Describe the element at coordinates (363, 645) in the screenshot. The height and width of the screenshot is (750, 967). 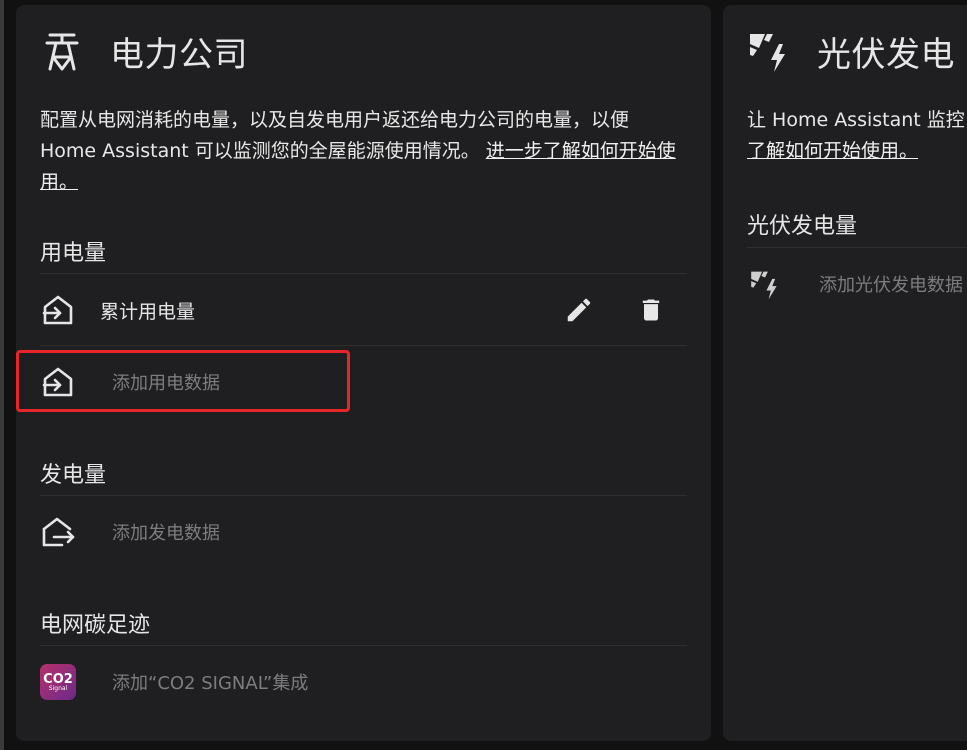
I see `co2-divider` at that location.